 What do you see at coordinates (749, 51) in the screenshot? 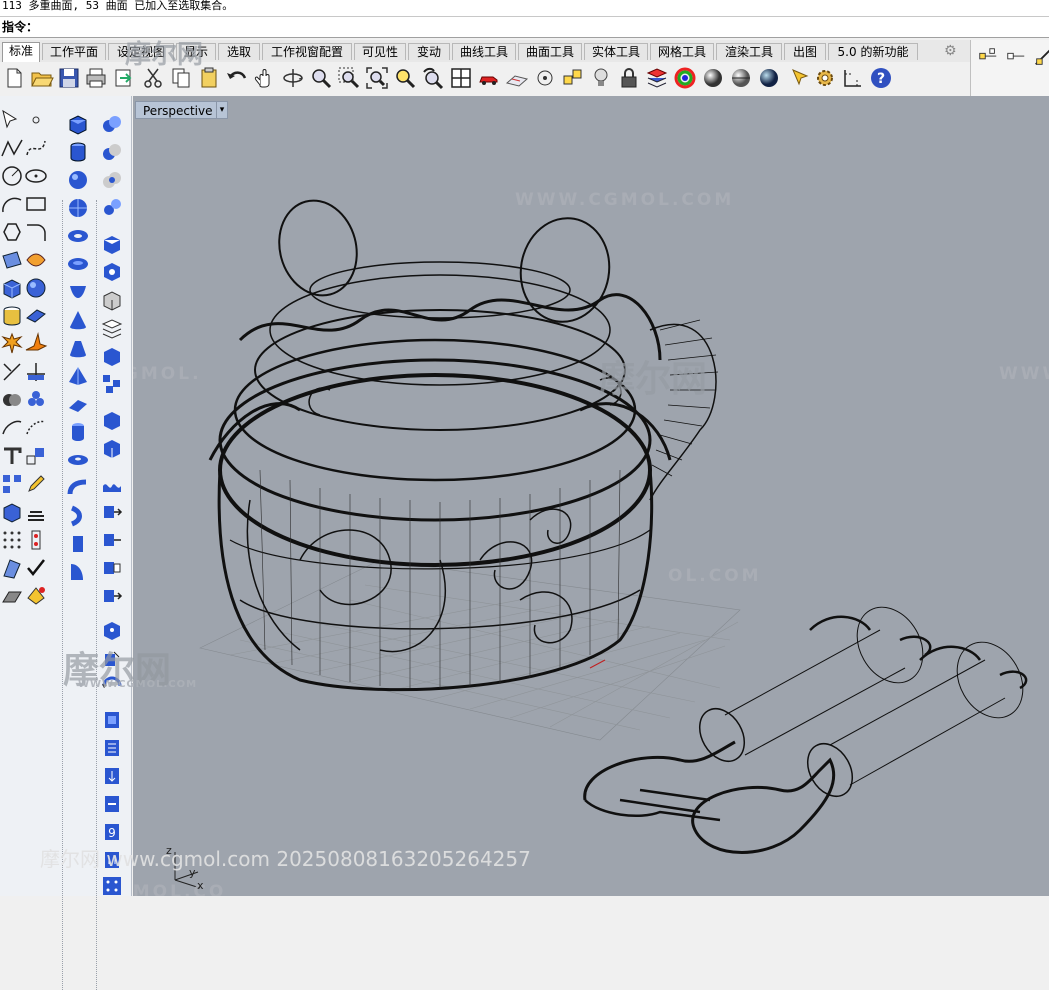
I see `tab-render-tools: 渲染工具` at bounding box center [749, 51].